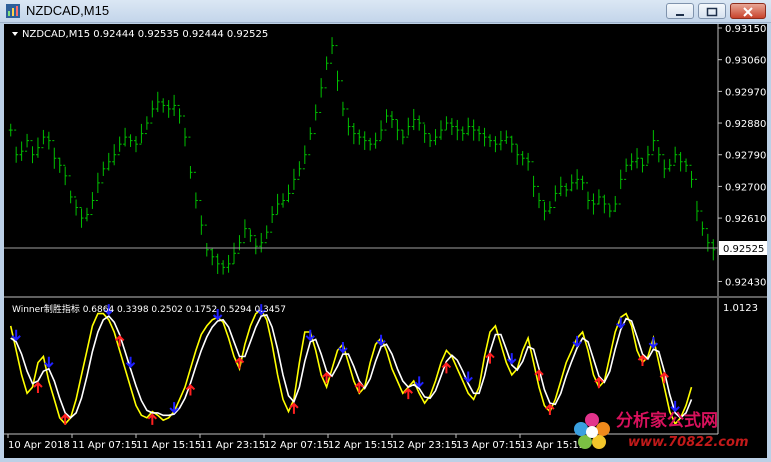  Describe the element at coordinates (592, 431) in the screenshot. I see `flower-logo-icon` at that location.